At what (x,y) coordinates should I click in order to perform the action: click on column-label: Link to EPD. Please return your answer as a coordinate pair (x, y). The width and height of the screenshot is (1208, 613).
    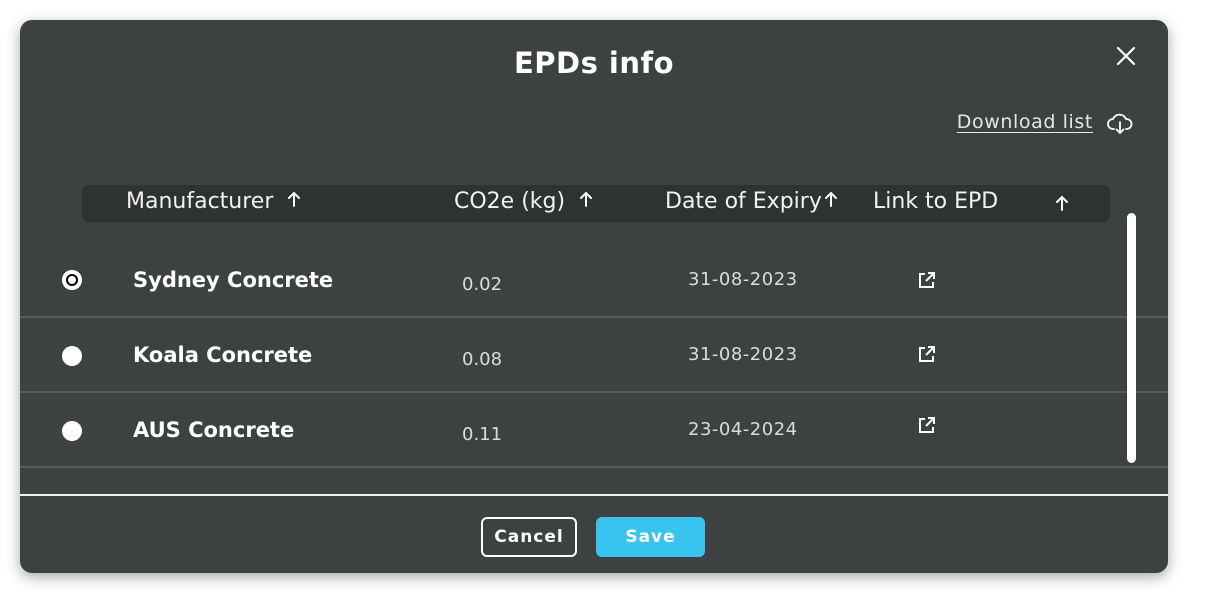
    Looking at the image, I should click on (936, 201).